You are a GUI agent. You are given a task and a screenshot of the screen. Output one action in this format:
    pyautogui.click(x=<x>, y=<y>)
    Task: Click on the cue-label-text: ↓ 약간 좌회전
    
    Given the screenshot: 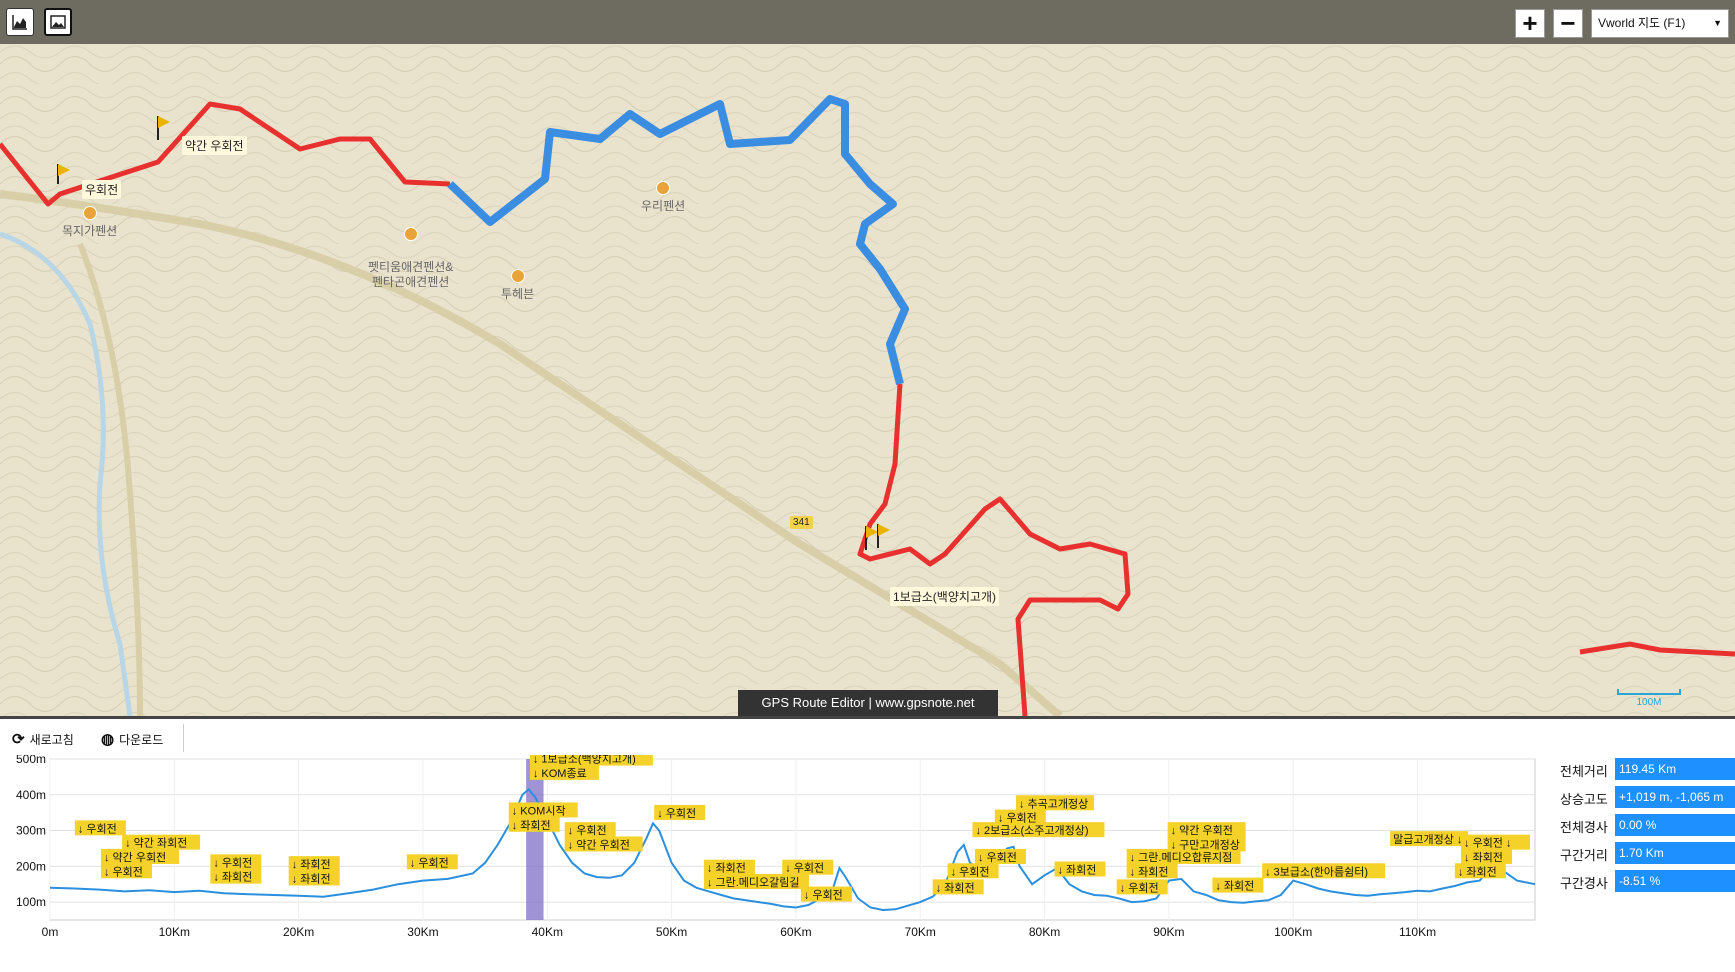 What is the action you would take?
    pyautogui.click(x=156, y=843)
    